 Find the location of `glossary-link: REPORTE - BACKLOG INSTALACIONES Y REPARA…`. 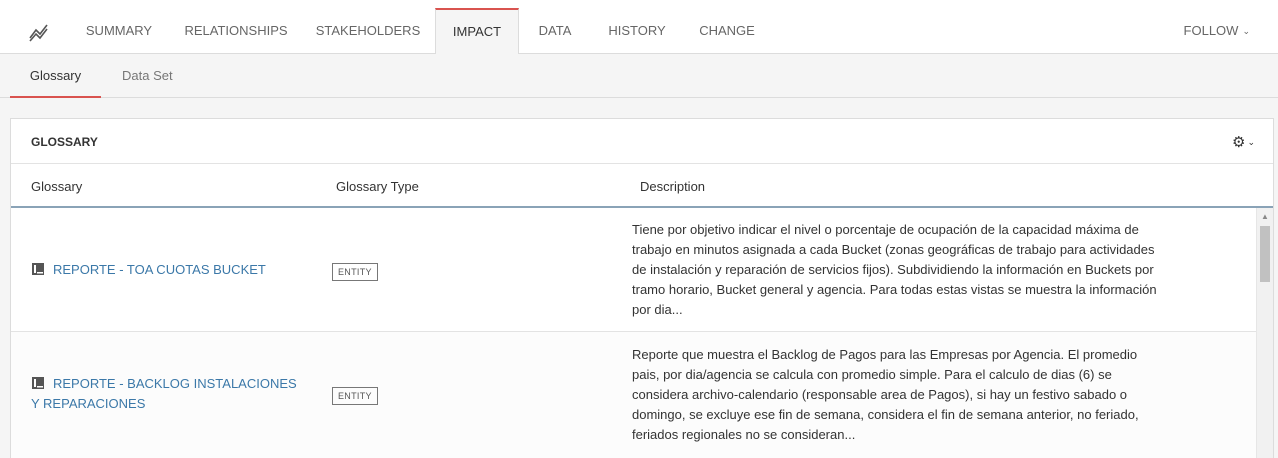

glossary-link: REPORTE - BACKLOG INSTALACIONES Y REPARA… is located at coordinates (164, 394).